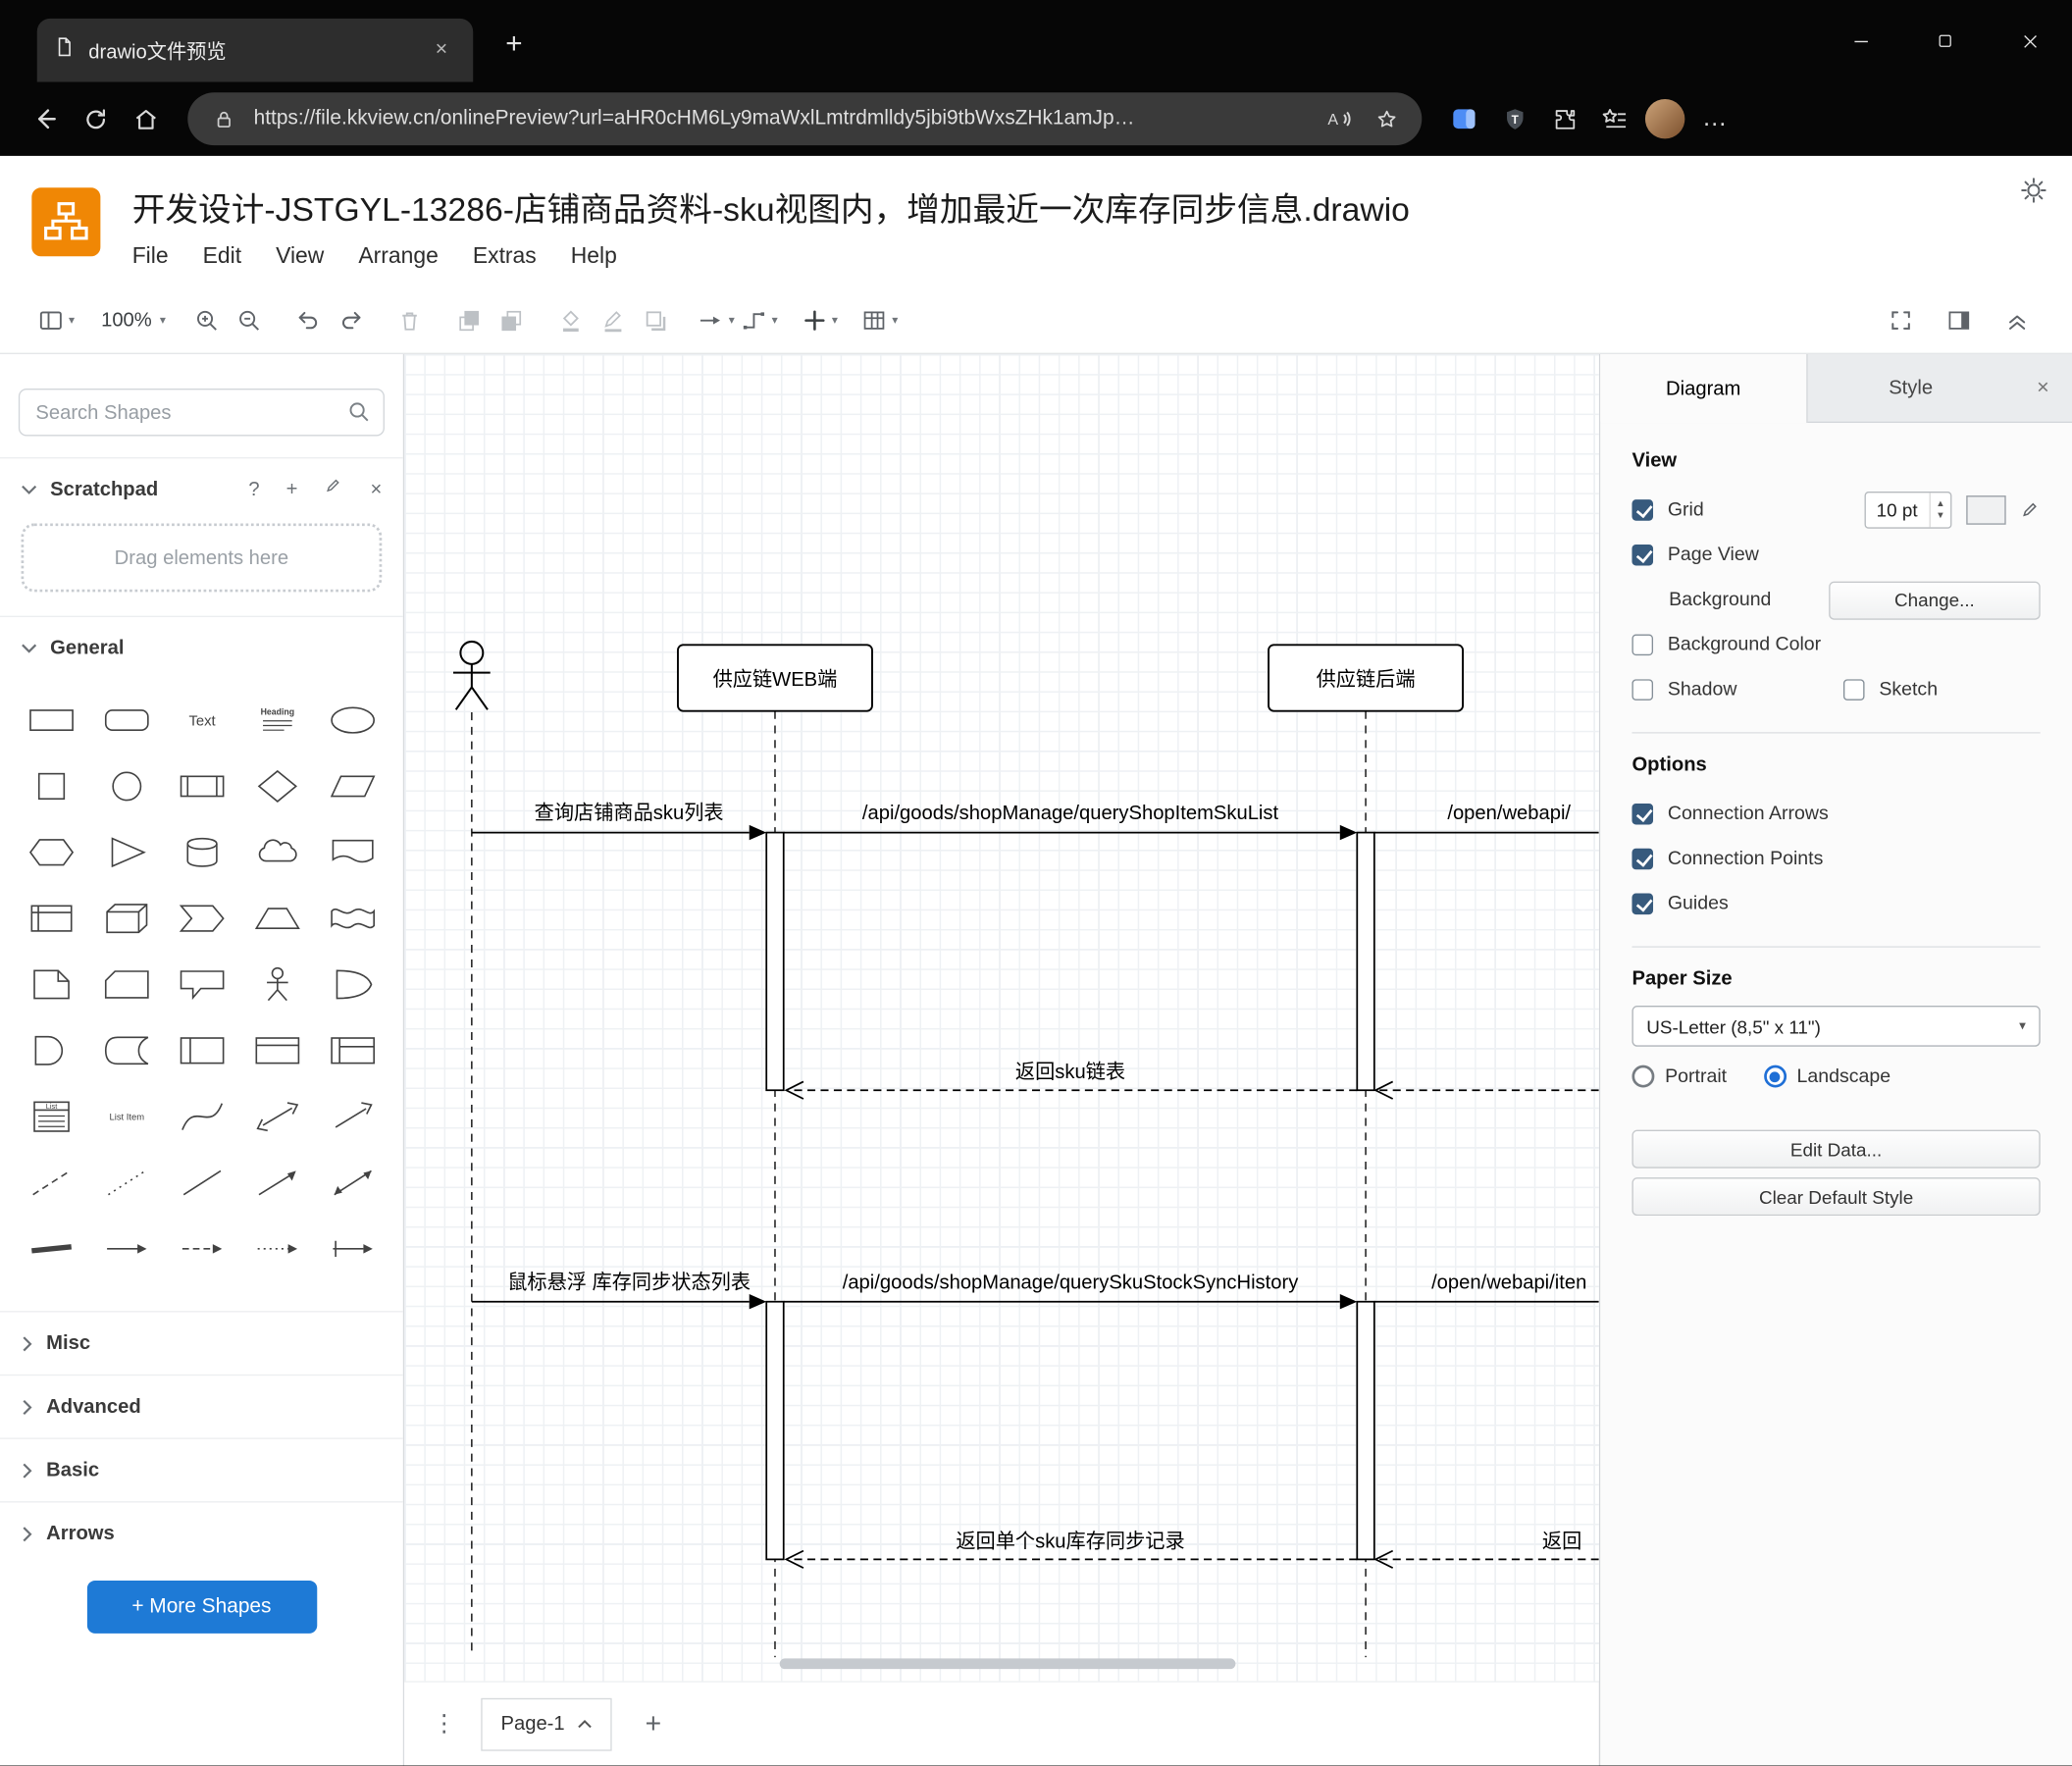  Describe the element at coordinates (512, 320) in the screenshot. I see `to-back-button` at that location.